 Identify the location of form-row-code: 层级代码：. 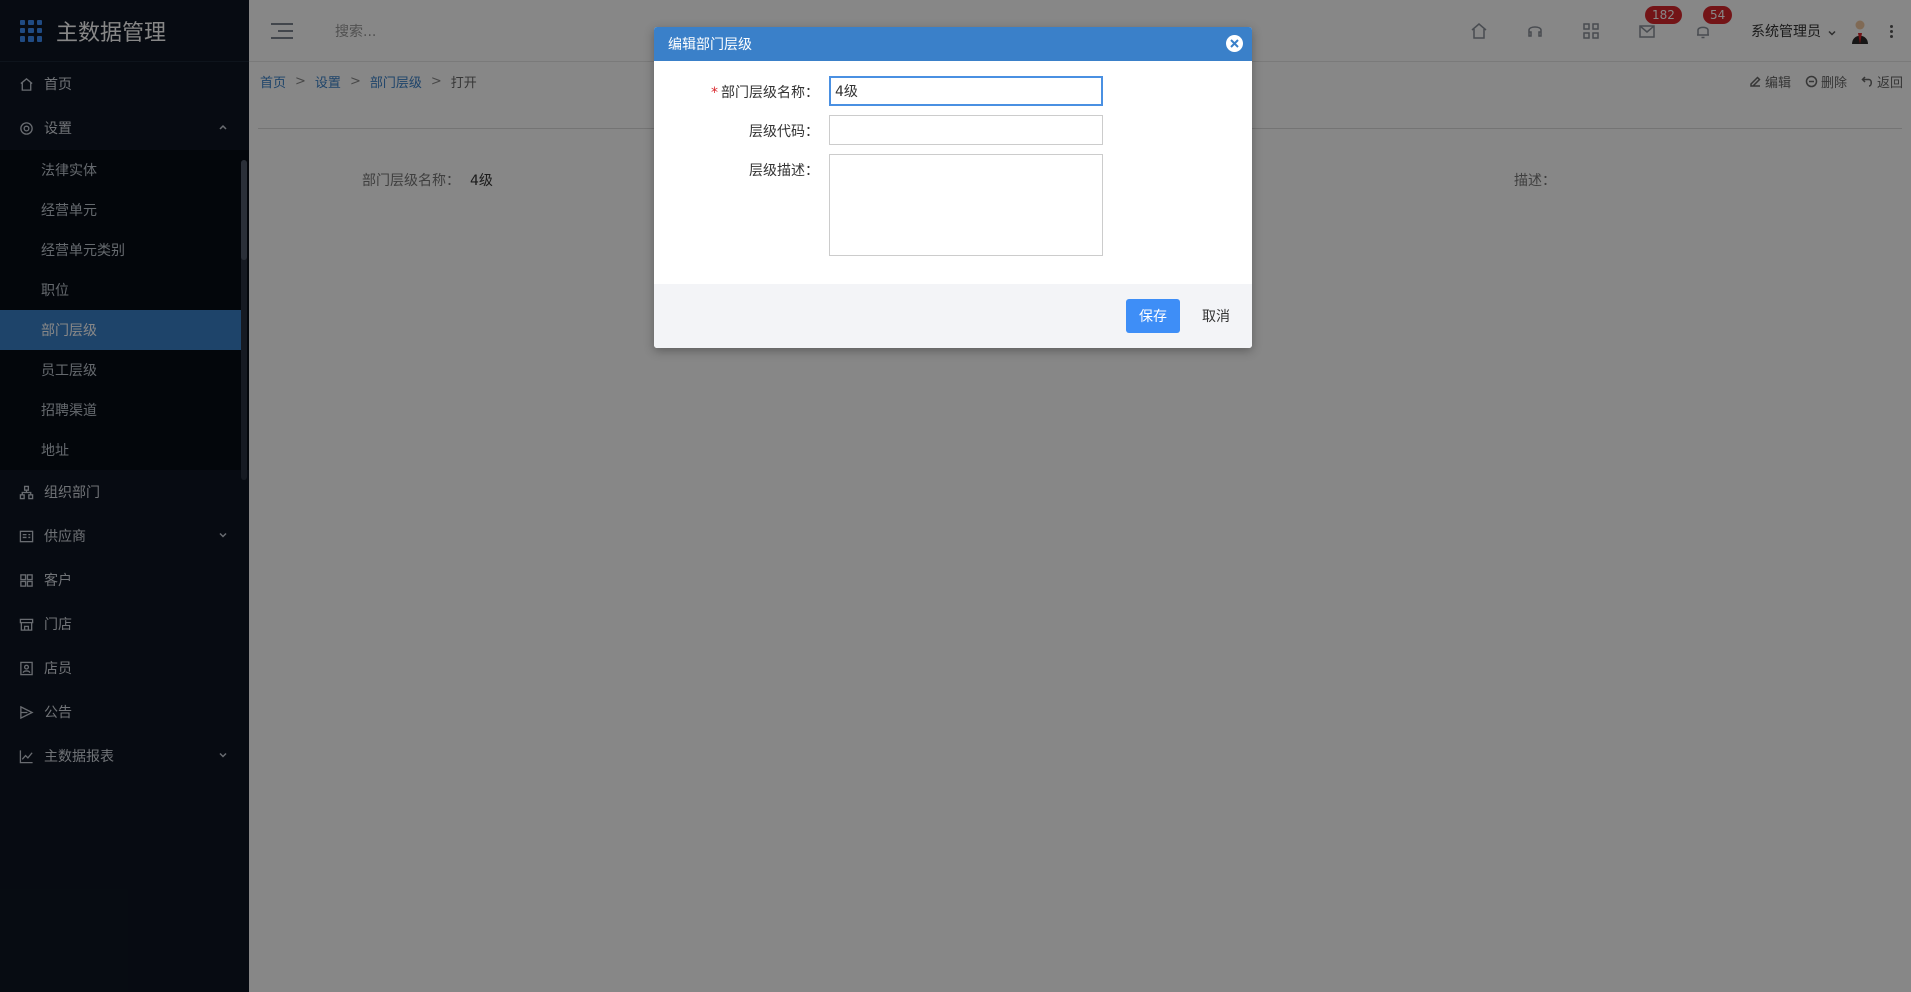
(953, 130).